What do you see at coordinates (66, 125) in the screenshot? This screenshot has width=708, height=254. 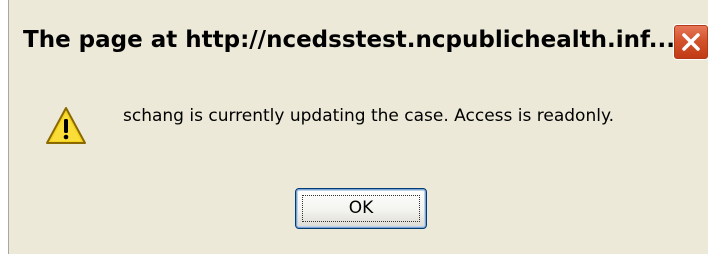 I see `warning-icon` at bounding box center [66, 125].